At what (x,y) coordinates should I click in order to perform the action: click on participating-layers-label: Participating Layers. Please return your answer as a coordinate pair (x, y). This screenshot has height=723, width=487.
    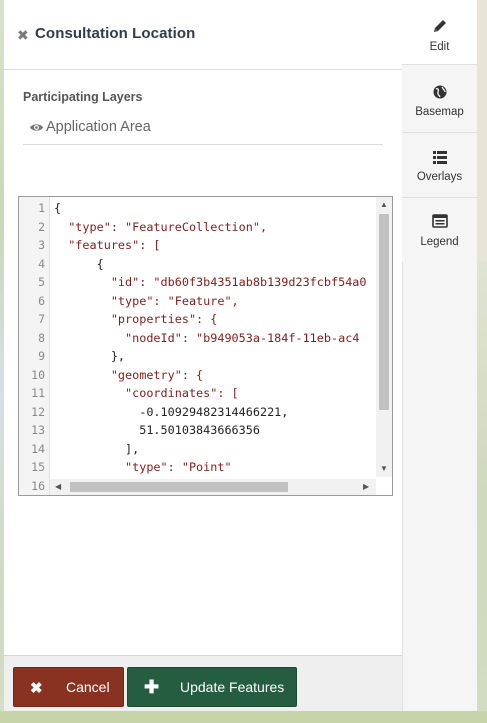
    Looking at the image, I should click on (83, 97).